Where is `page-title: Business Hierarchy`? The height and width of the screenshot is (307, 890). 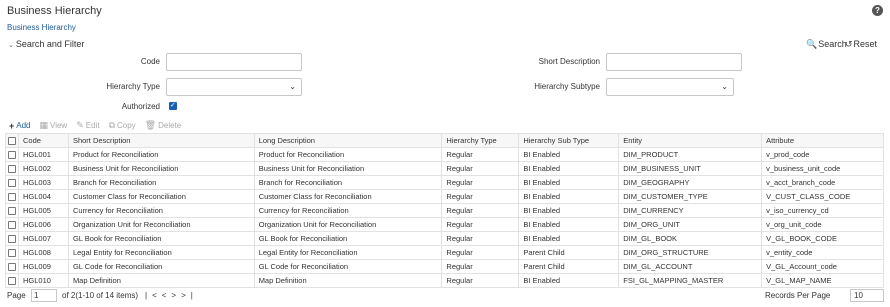
page-title: Business Hierarchy is located at coordinates (54, 11).